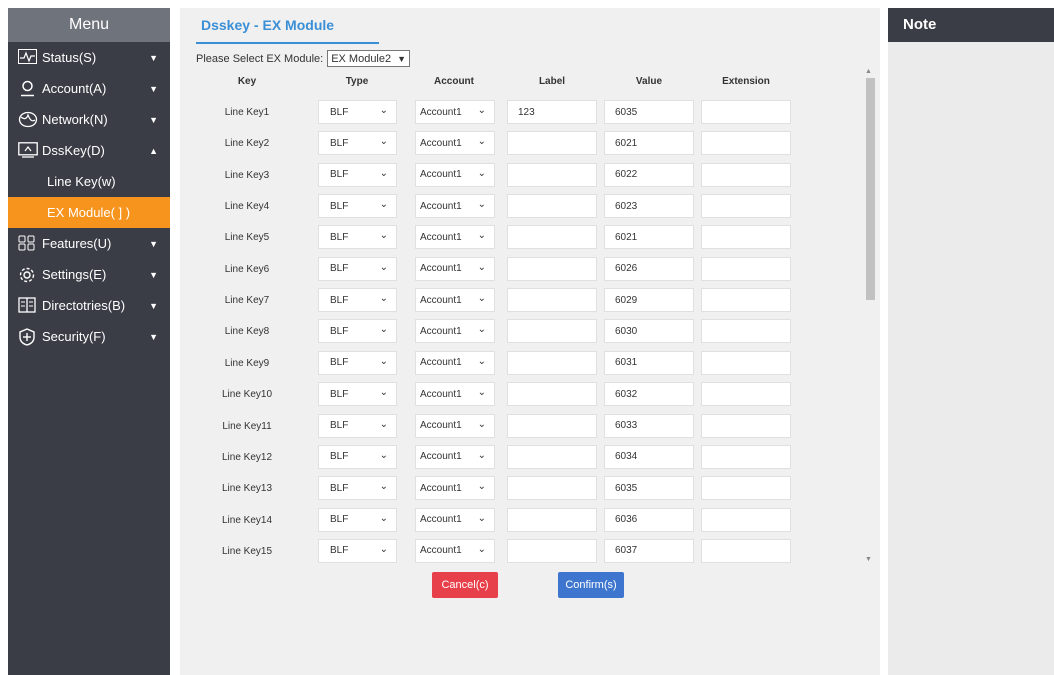 This screenshot has height=675, width=1054. What do you see at coordinates (89, 57) in the screenshot?
I see `sidebar-item-status: Status(S) ▼` at bounding box center [89, 57].